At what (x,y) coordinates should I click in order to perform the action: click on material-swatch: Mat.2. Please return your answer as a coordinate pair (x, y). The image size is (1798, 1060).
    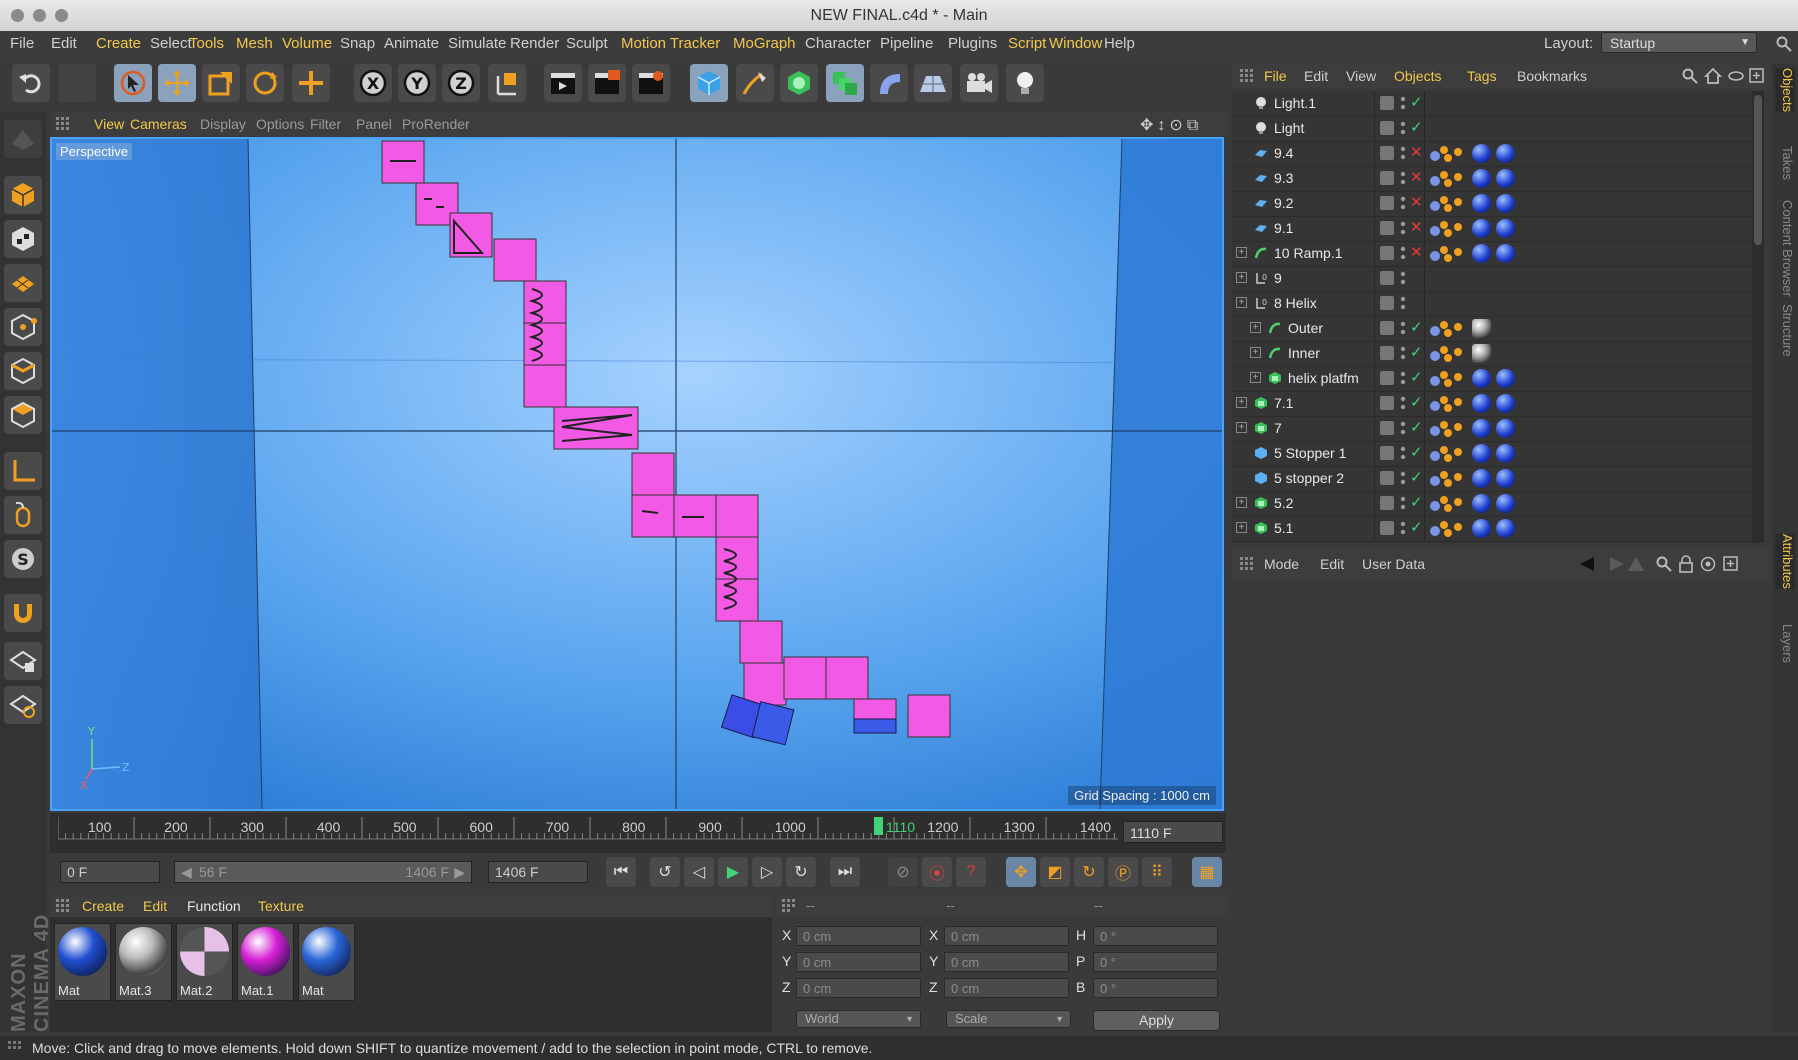
    Looking at the image, I should click on (204, 962).